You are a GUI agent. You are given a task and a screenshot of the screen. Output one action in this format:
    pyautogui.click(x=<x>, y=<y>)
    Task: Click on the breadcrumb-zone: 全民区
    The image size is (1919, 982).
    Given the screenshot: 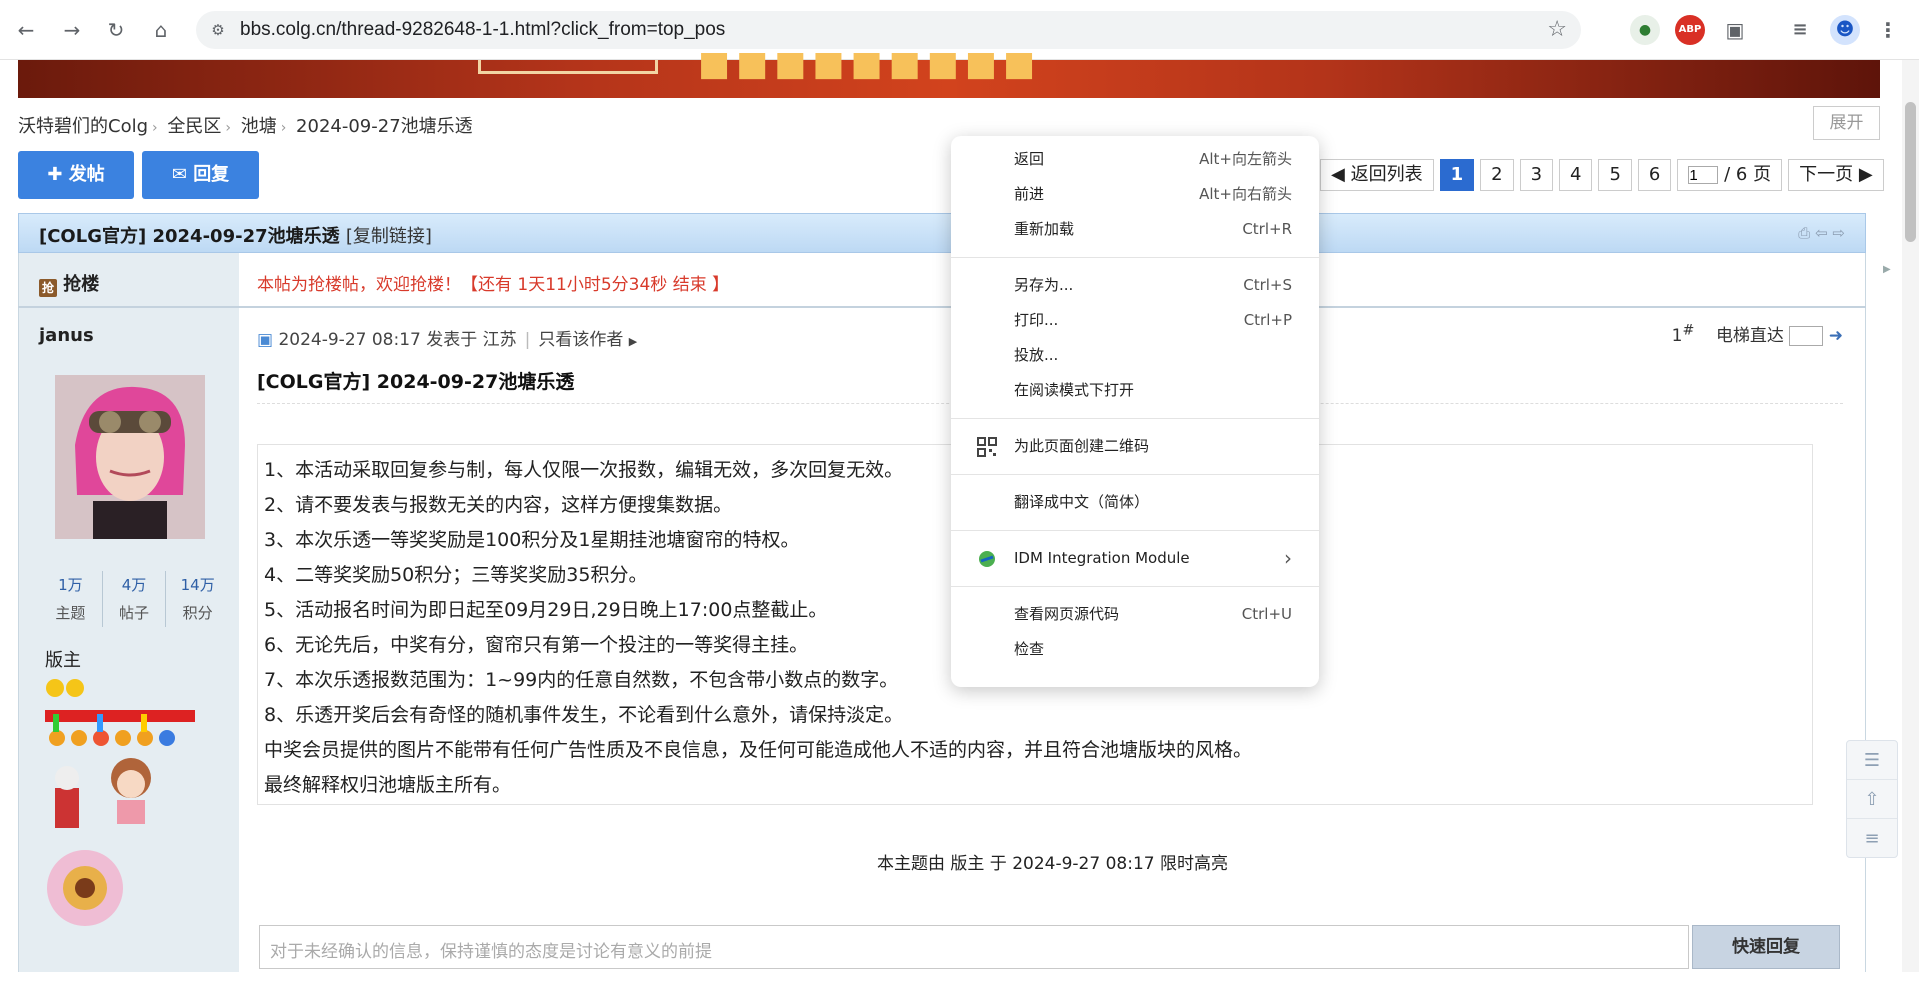 What is the action you would take?
    pyautogui.click(x=194, y=126)
    